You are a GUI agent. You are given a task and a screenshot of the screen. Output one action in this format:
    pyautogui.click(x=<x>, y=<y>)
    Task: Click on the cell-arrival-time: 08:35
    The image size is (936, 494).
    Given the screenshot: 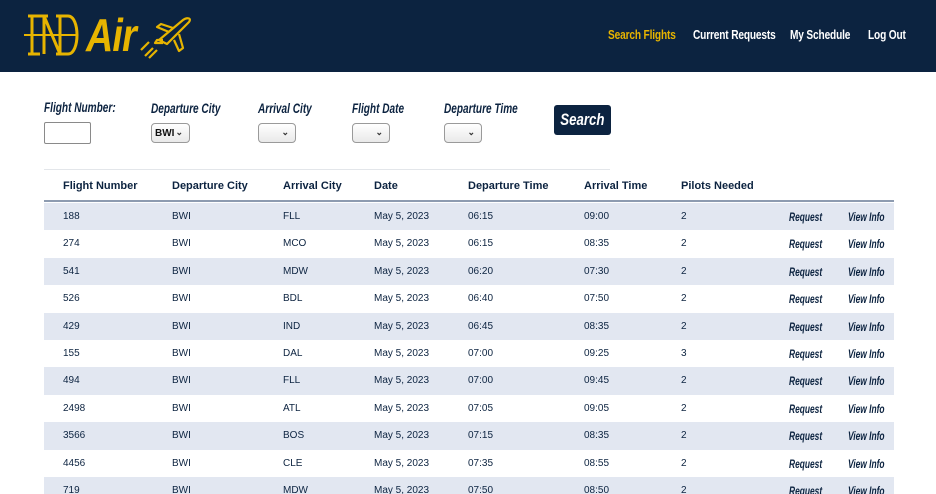 What is the action you would take?
    pyautogui.click(x=597, y=326)
    